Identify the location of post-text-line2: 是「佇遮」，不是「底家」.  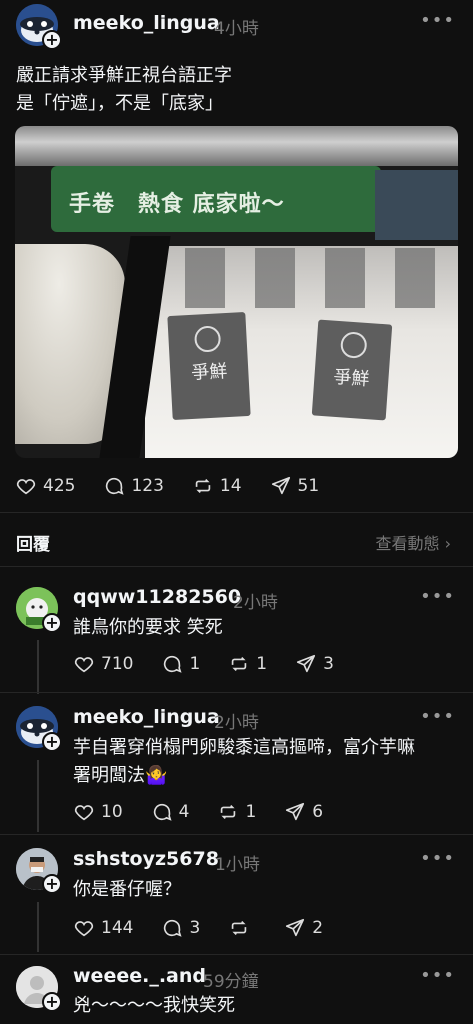
(119, 103).